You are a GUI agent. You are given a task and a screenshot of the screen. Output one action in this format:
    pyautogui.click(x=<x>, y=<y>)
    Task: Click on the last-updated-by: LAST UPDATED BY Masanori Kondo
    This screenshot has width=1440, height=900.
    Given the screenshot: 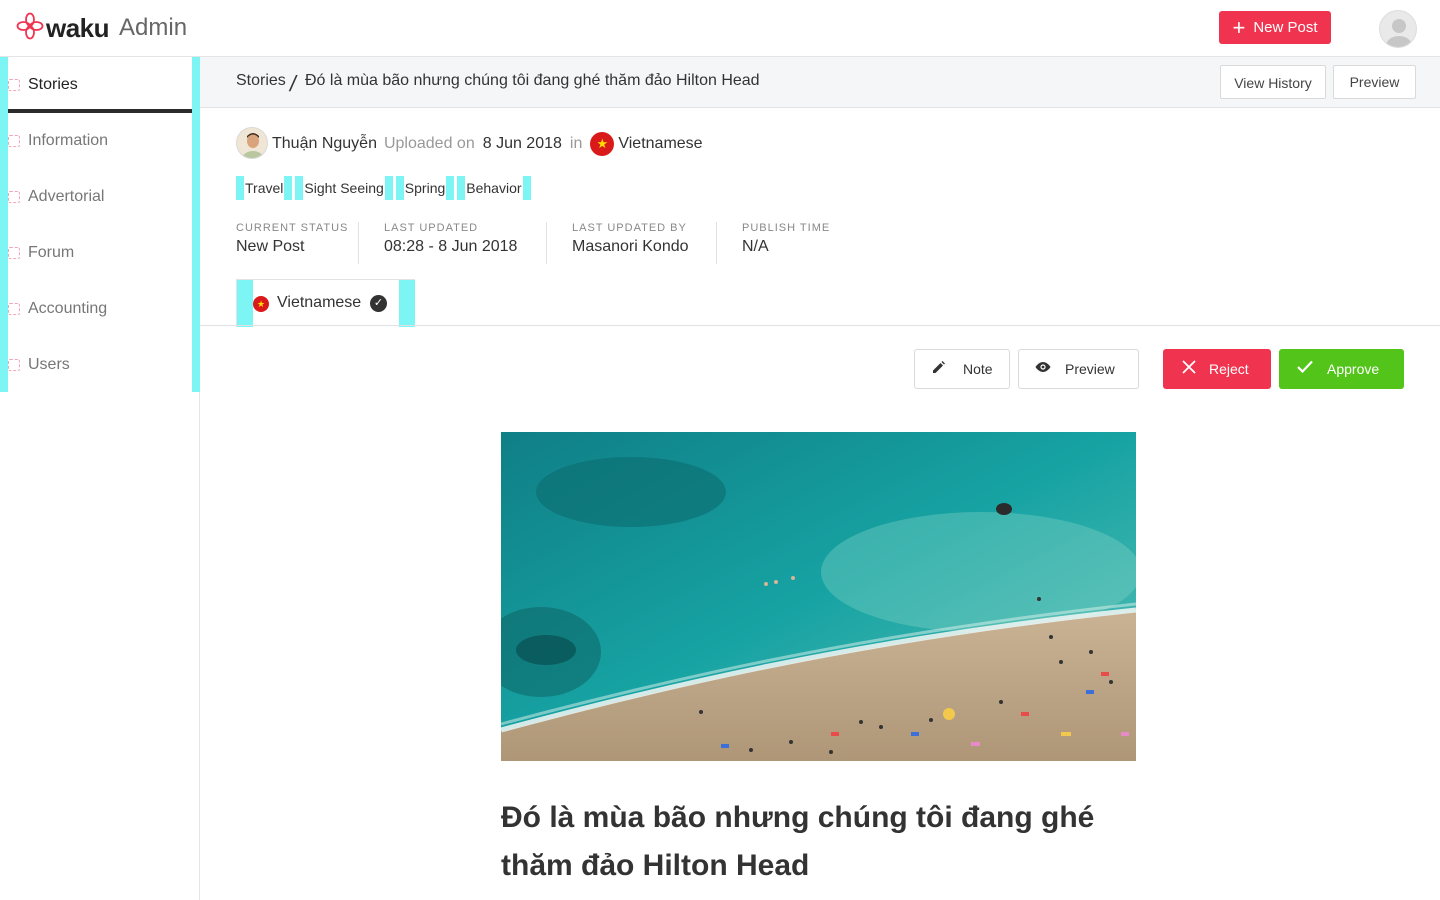 What is the action you would take?
    pyautogui.click(x=630, y=243)
    